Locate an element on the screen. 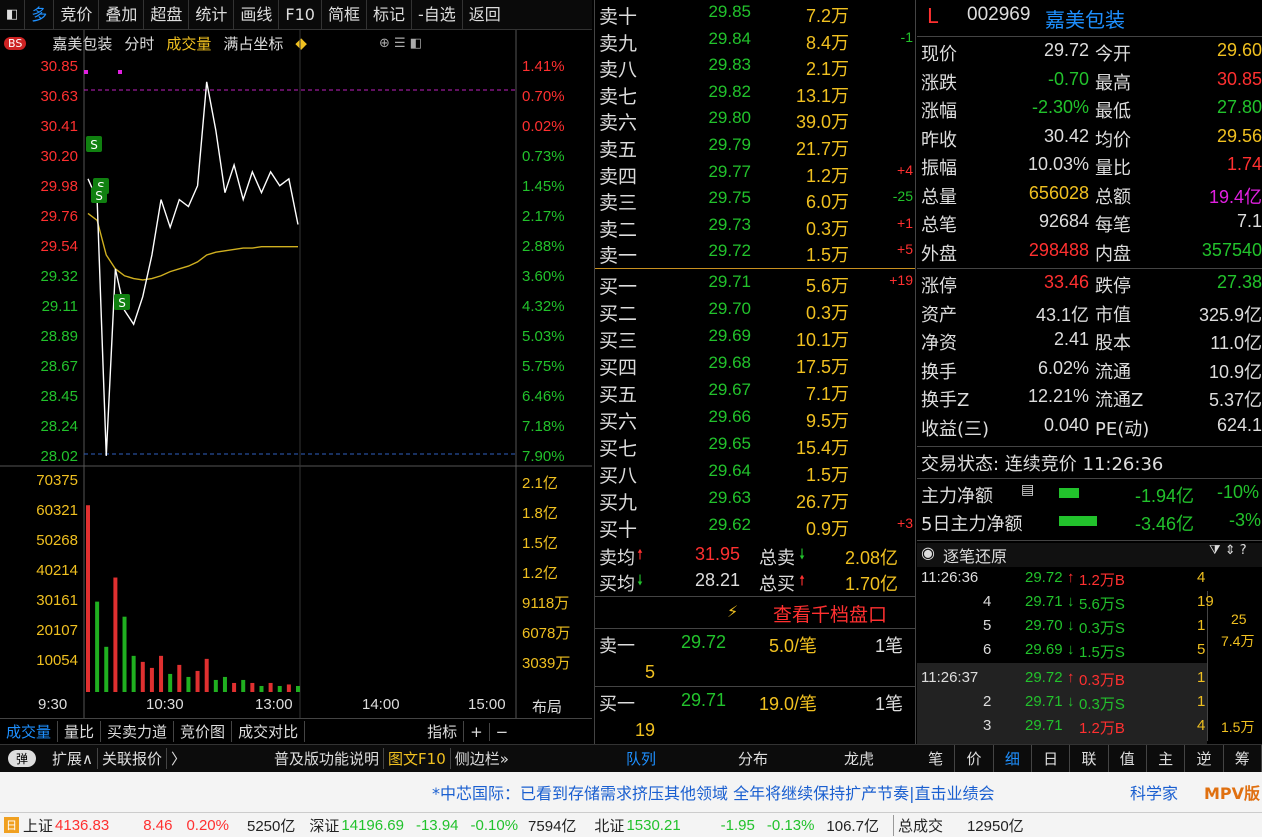 This screenshot has width=1262, height=837. book-price: 29.71 is located at coordinates (723, 282).